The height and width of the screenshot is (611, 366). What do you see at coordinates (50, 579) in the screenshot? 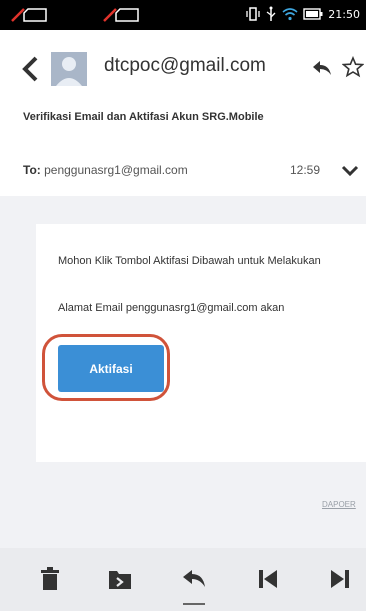
I see `trash-icon` at bounding box center [50, 579].